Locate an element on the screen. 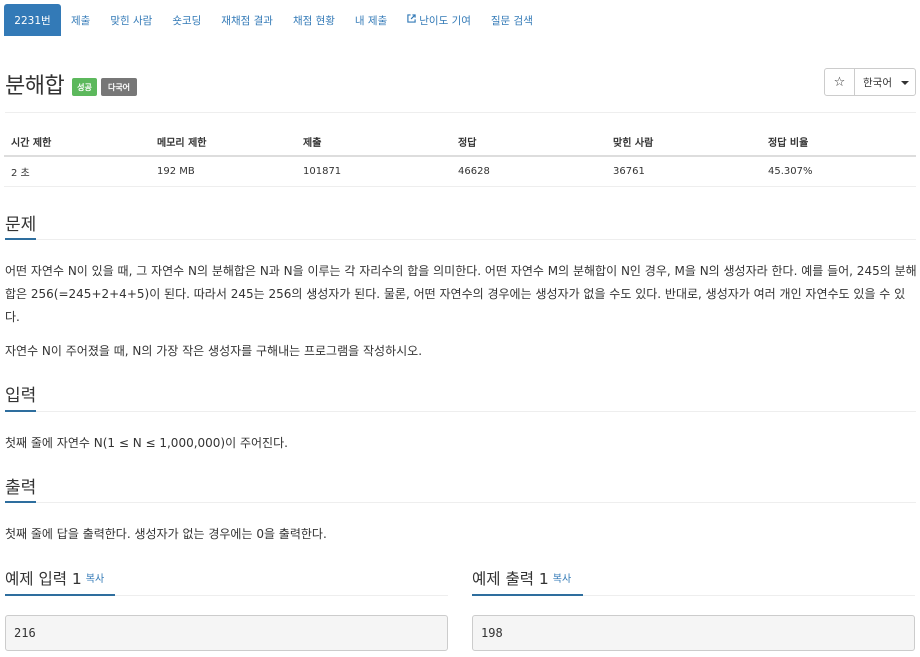 This screenshot has height=657, width=920. value-memory-limit: 192 MB is located at coordinates (223, 171).